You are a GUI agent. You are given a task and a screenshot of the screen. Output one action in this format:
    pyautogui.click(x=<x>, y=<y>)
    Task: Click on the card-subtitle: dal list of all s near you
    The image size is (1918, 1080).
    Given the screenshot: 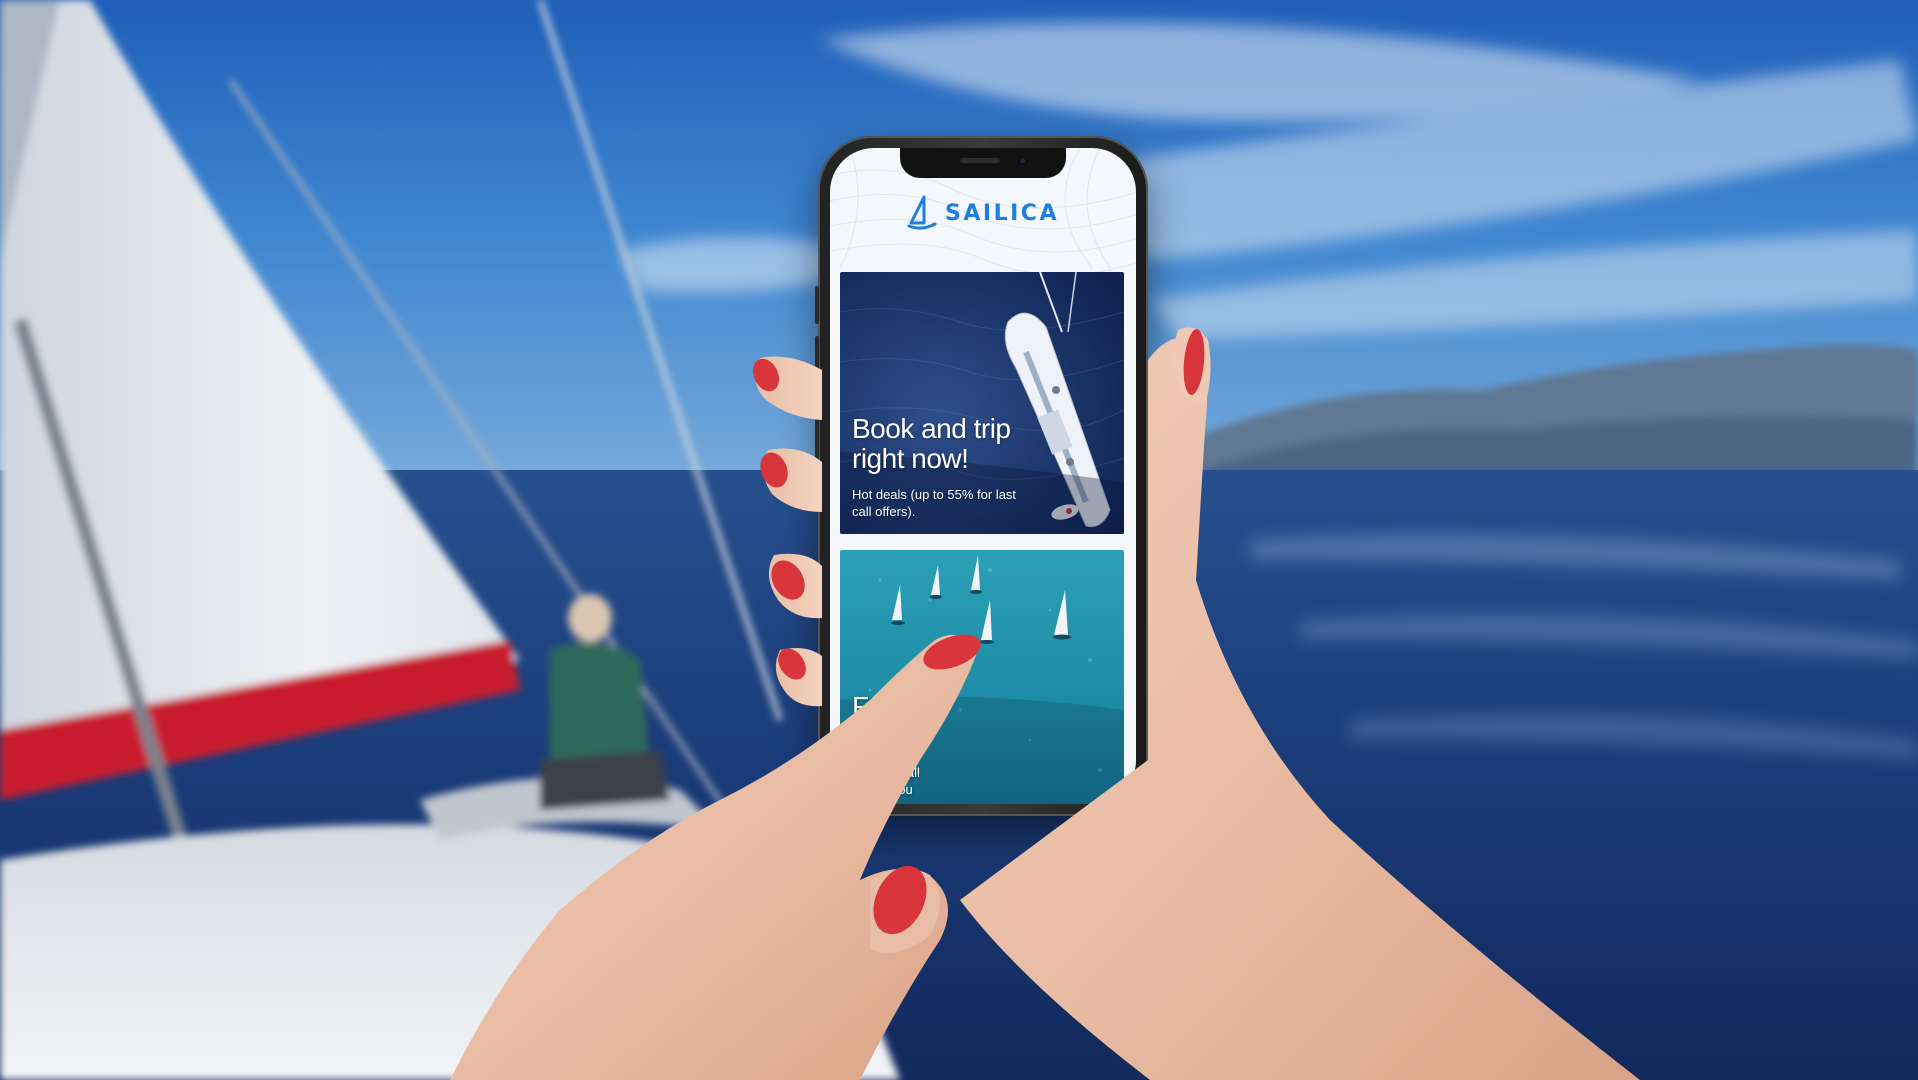 What is the action you would take?
    pyautogui.click(x=886, y=781)
    